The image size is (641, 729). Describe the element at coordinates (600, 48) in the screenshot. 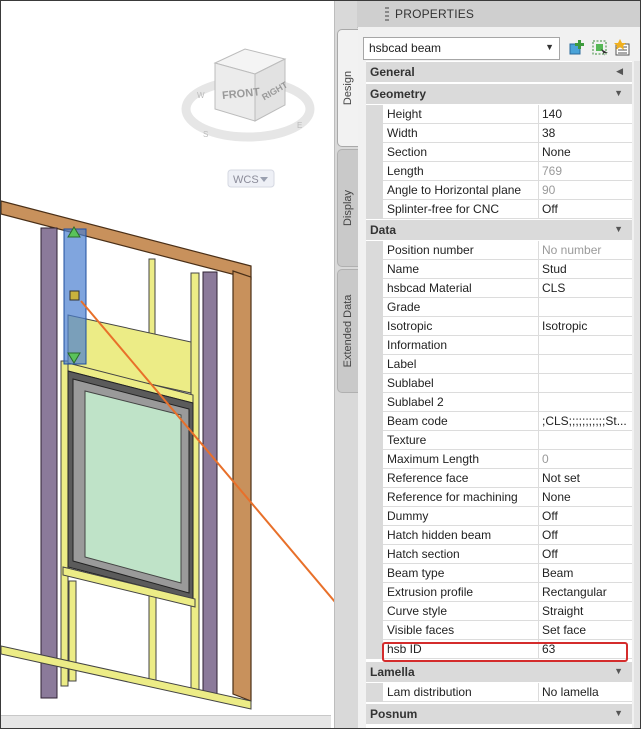

I see `quick-select-icon` at that location.